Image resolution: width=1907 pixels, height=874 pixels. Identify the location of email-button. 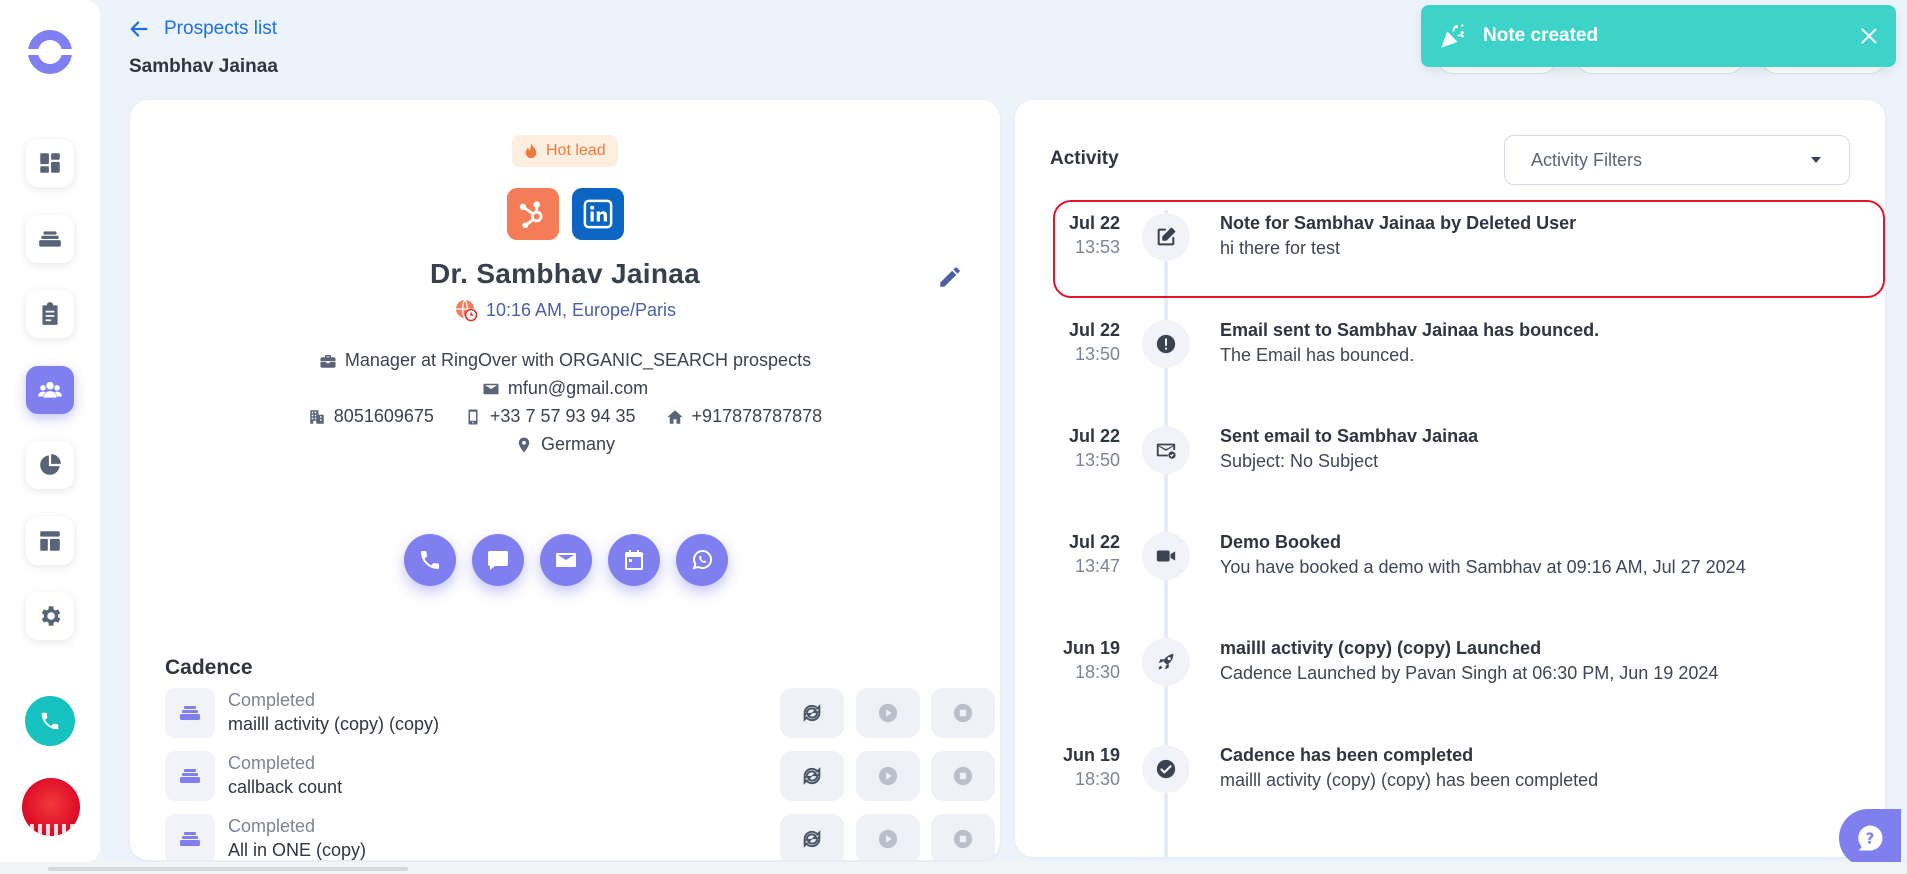
(566, 560).